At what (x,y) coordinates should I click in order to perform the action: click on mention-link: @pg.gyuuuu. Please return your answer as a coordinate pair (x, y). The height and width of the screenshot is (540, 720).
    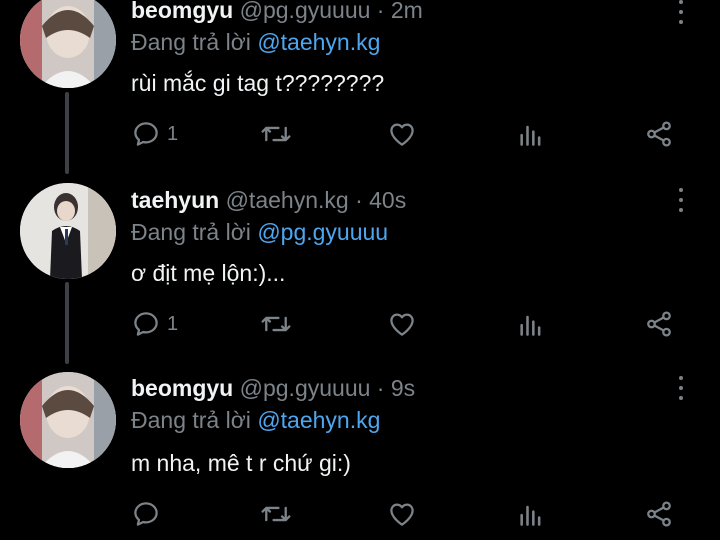
    Looking at the image, I should click on (322, 232).